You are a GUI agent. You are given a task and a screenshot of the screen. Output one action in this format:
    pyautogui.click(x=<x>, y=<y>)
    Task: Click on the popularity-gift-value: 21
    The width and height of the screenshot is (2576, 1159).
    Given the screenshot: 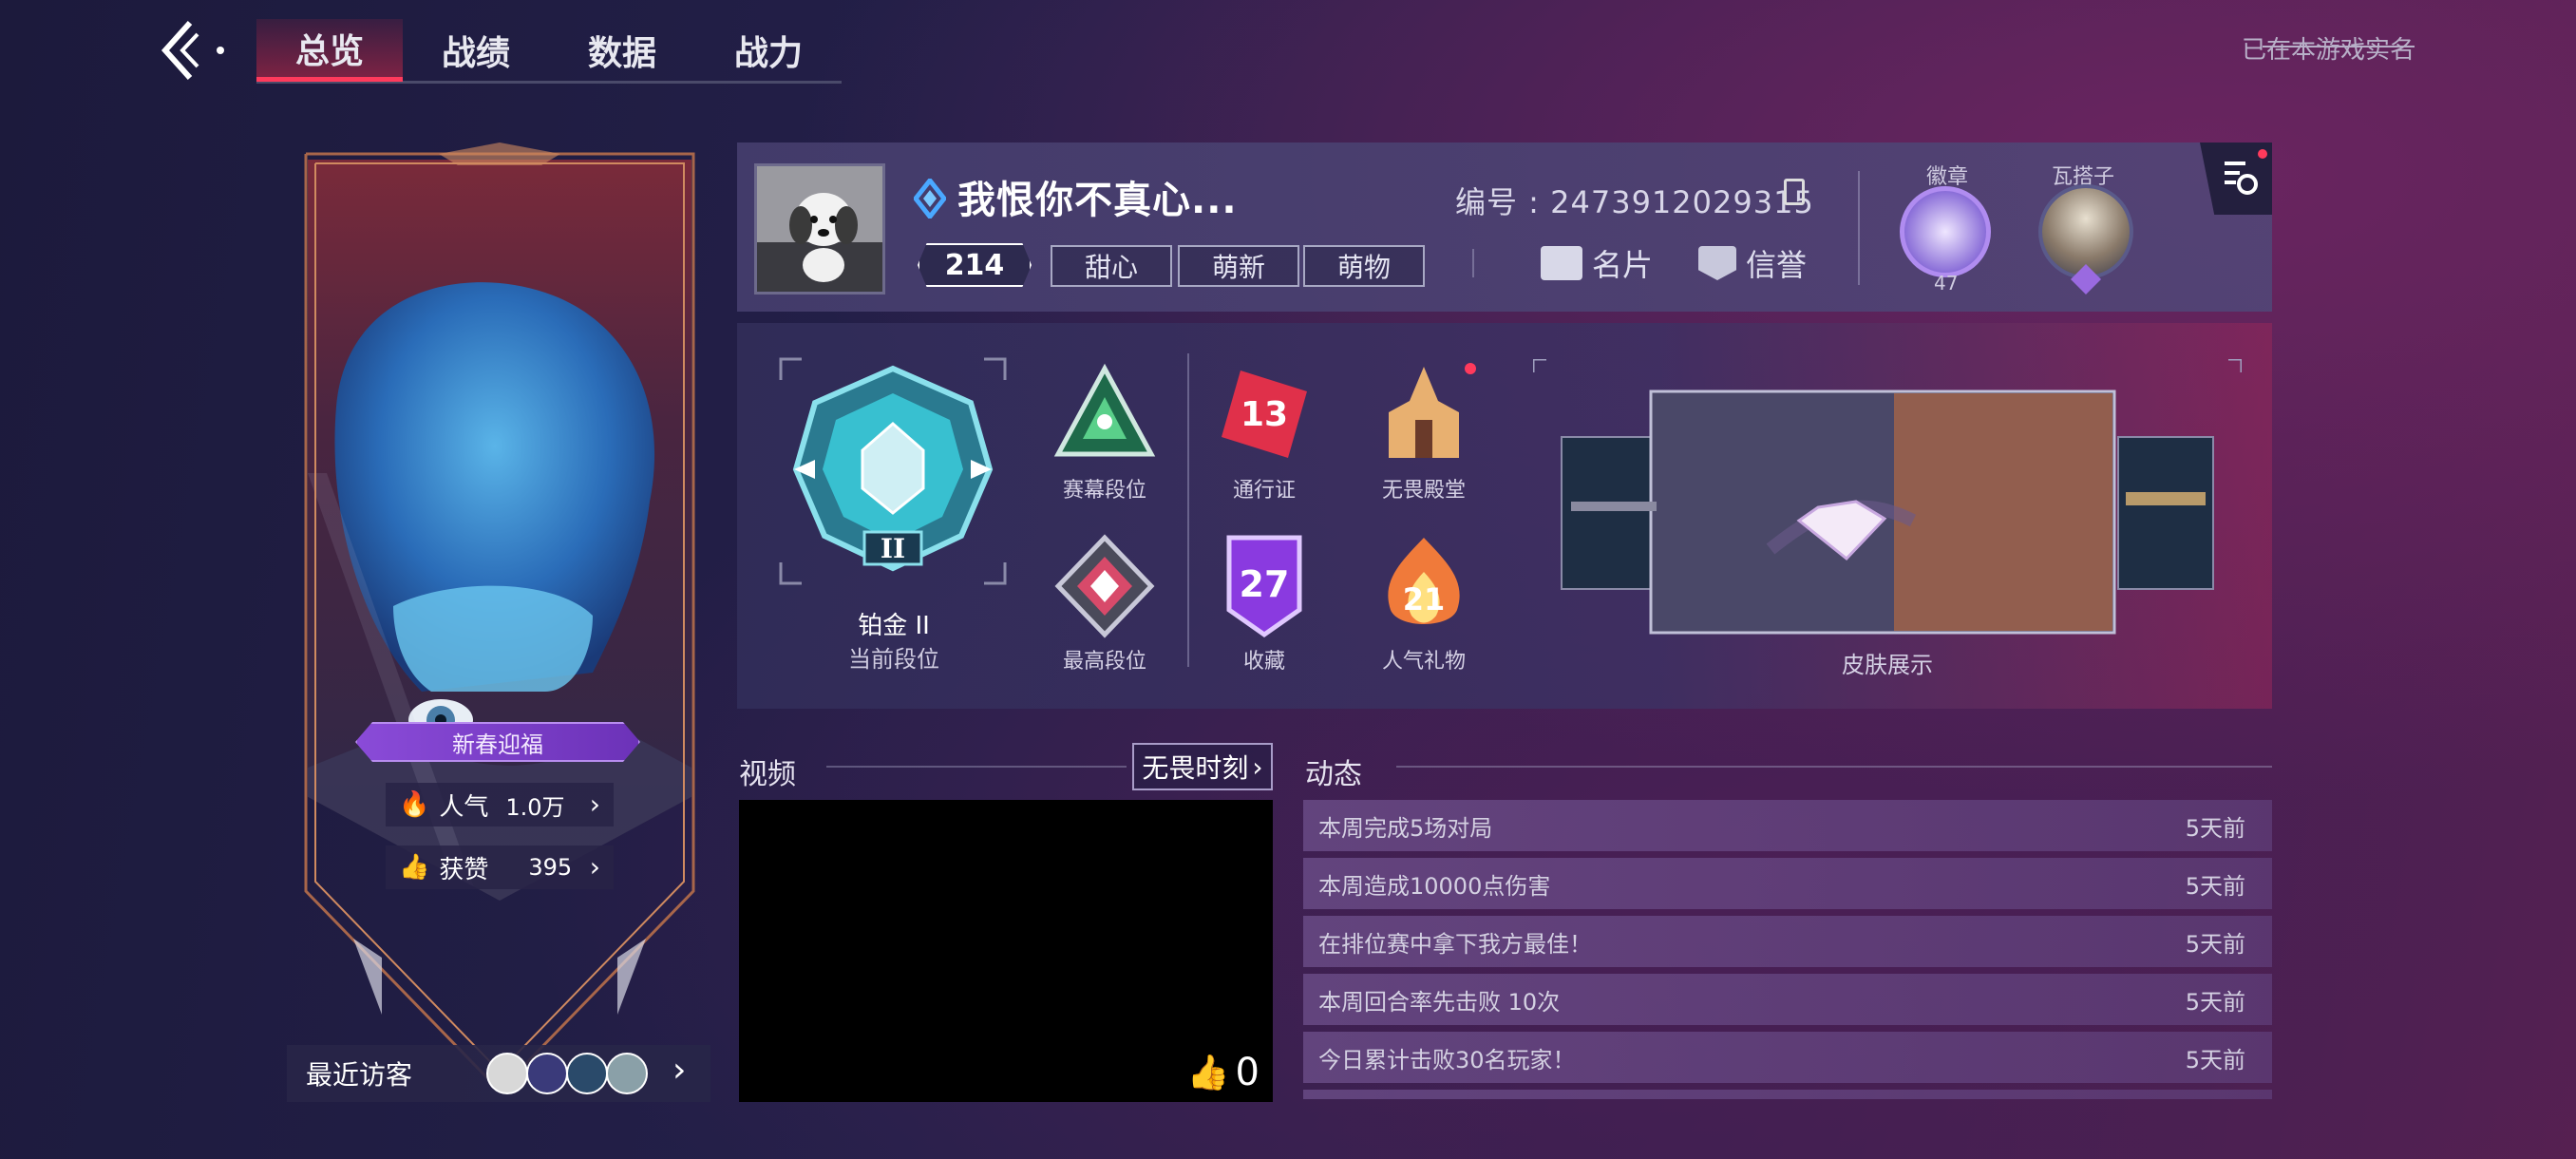 What is the action you would take?
    pyautogui.click(x=1424, y=599)
    